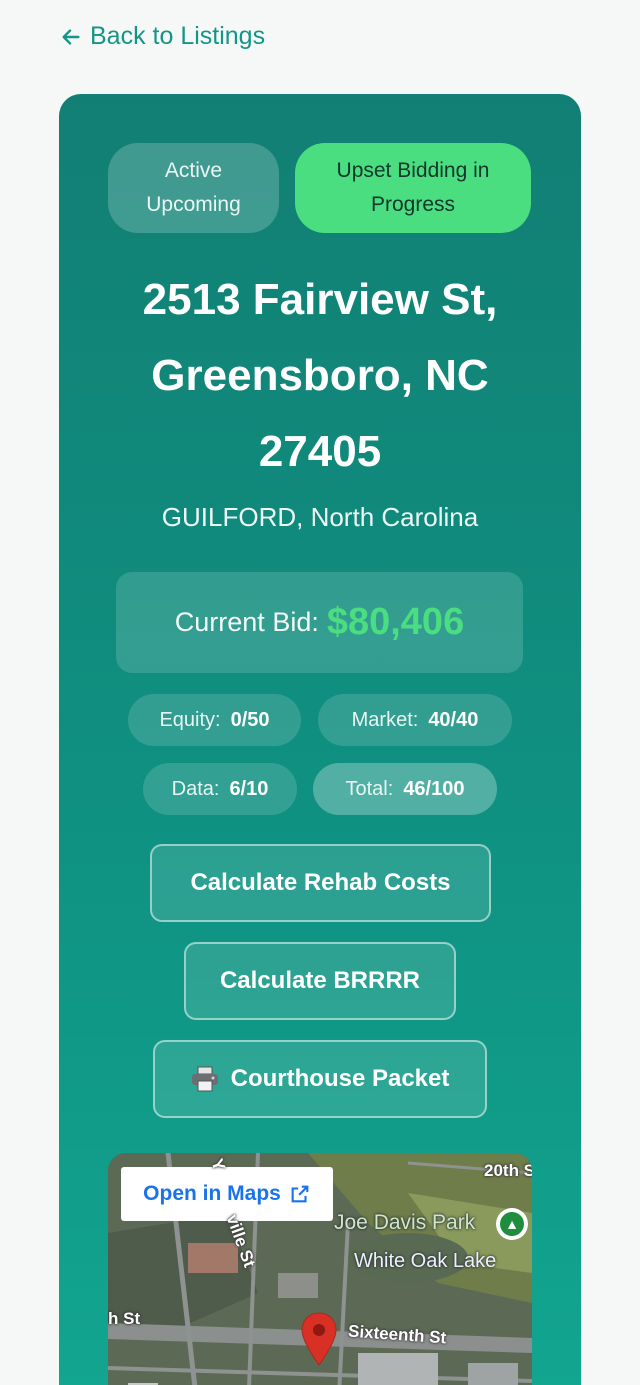  What do you see at coordinates (193, 188) in the screenshot?
I see `status-badge: Active Upcoming` at bounding box center [193, 188].